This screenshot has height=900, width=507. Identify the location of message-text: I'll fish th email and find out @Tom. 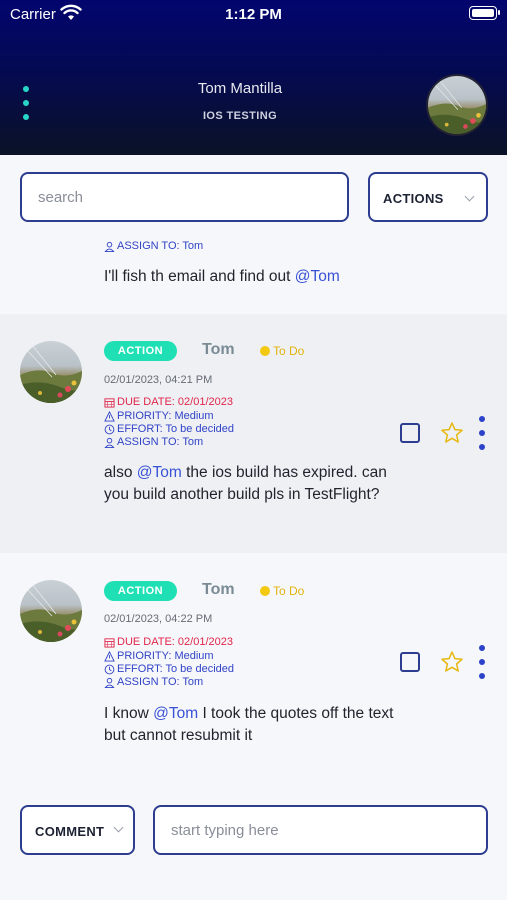
(222, 276).